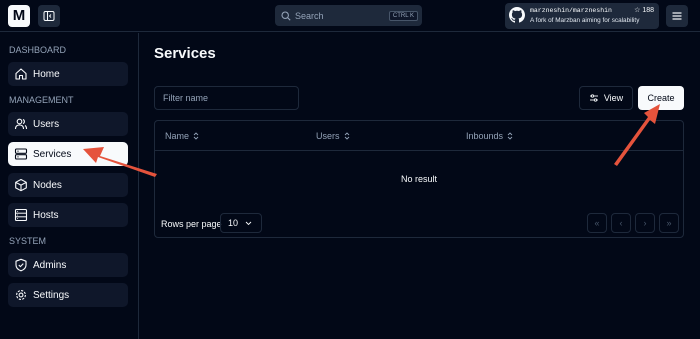  I want to click on arrow-to-create, so click(637, 135).